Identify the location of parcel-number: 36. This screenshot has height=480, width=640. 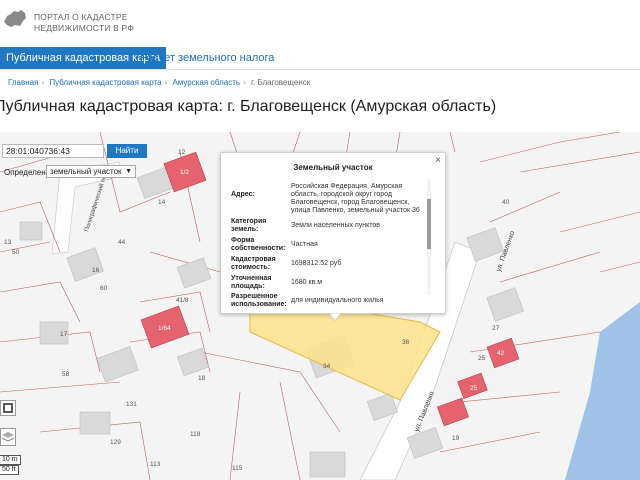
(406, 342).